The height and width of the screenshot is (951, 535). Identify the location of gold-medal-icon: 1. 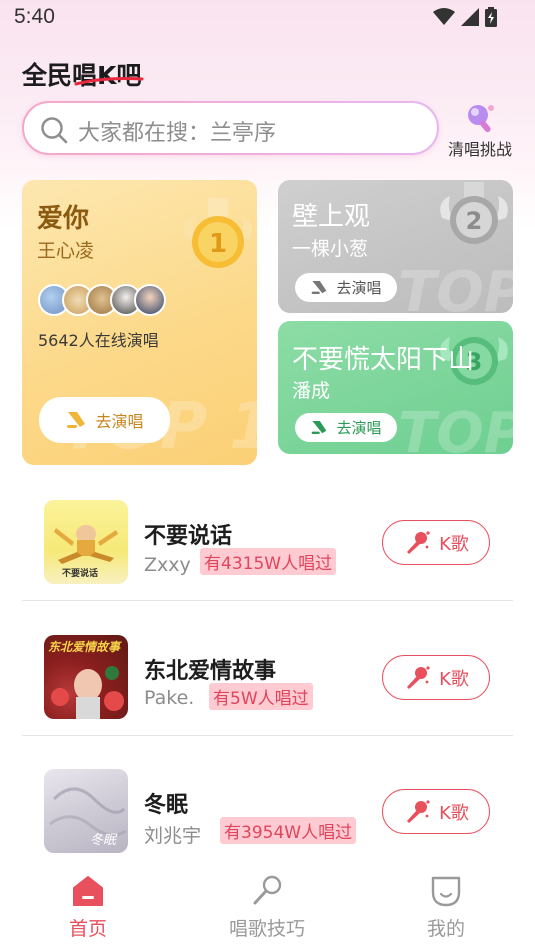
(218, 233).